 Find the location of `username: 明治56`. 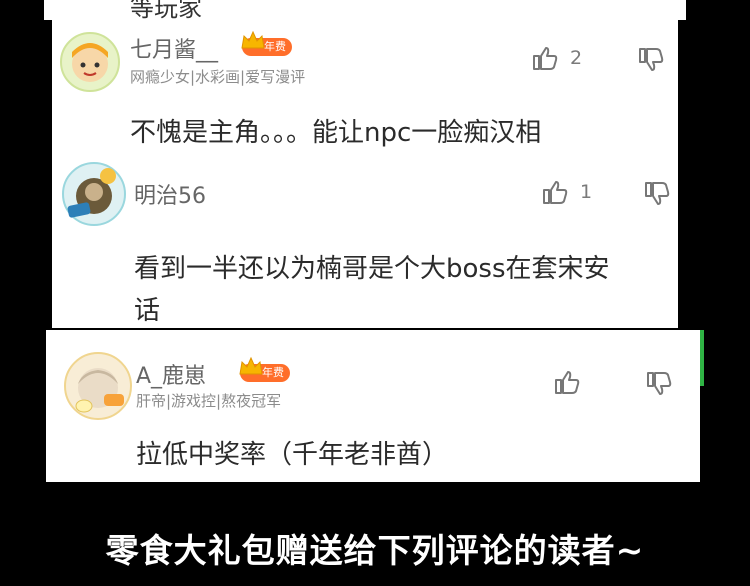

username: 明治56 is located at coordinates (170, 194).